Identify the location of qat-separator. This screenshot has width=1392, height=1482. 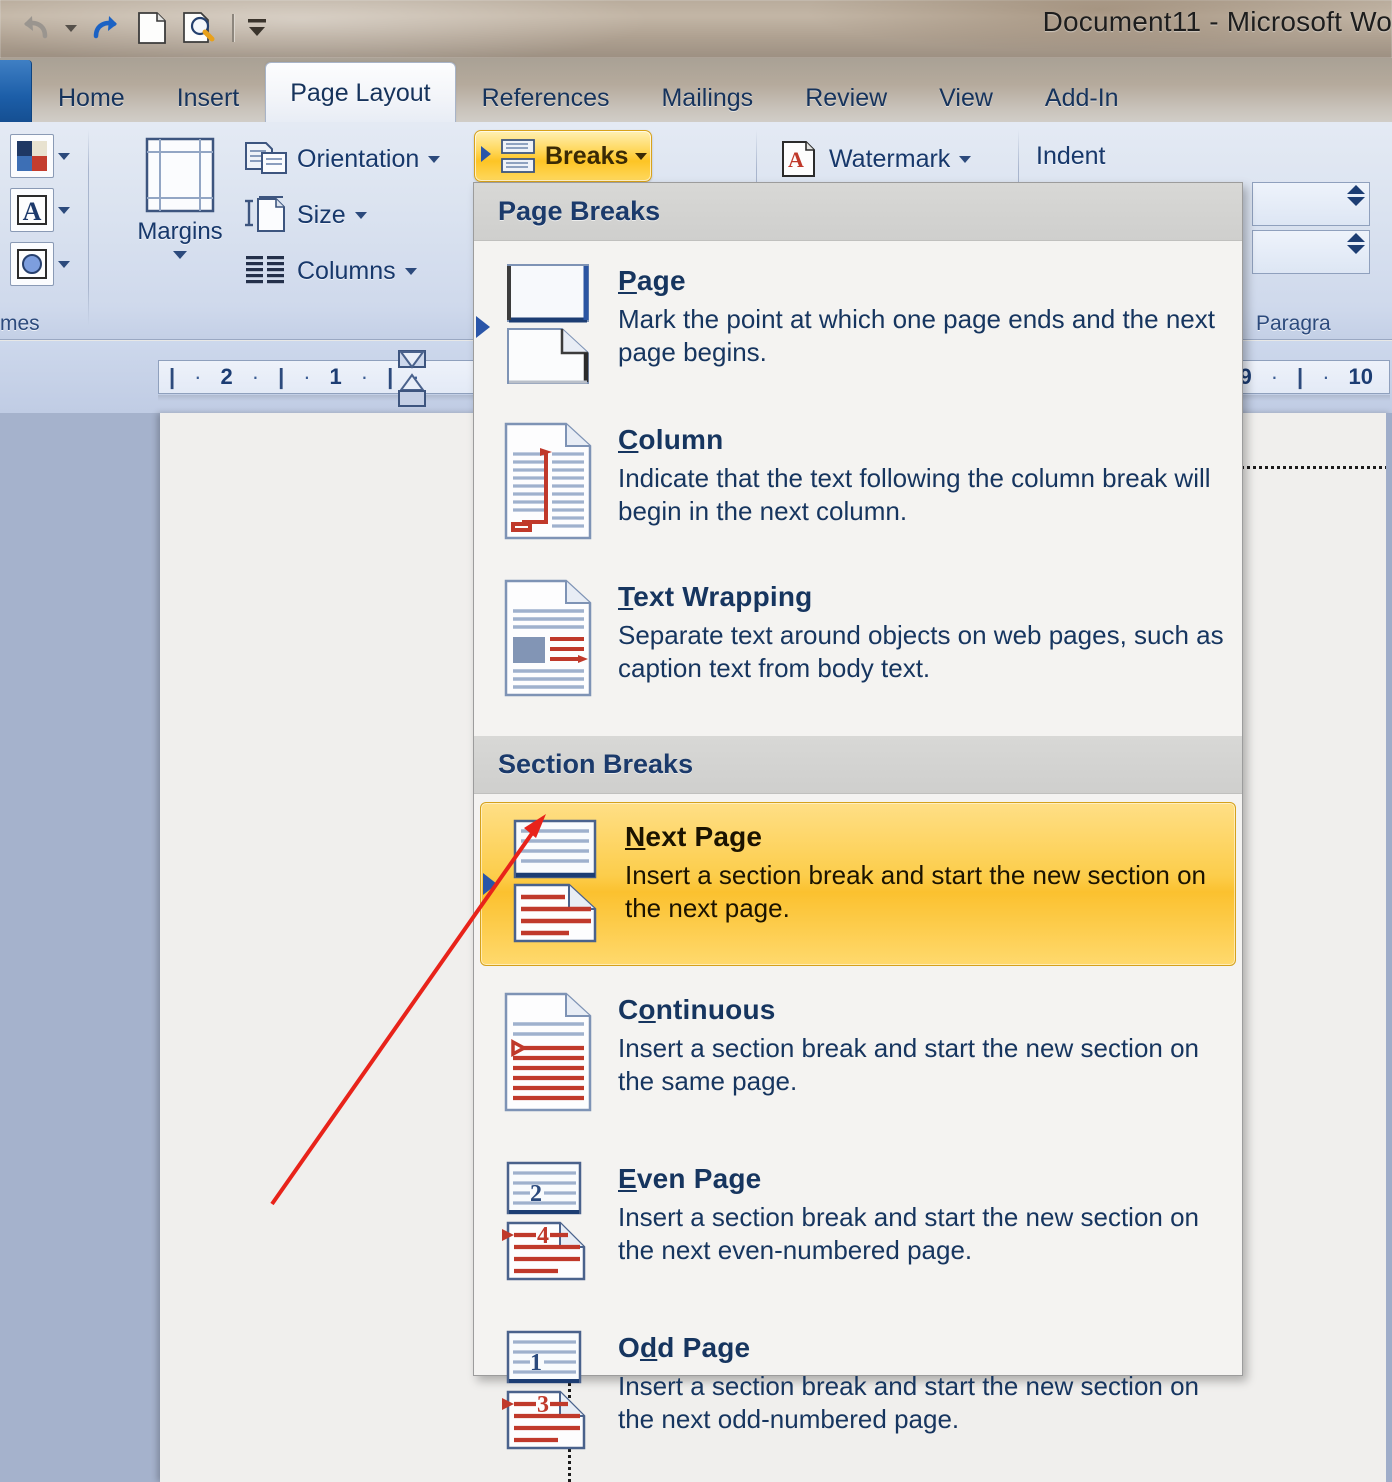
(233, 28).